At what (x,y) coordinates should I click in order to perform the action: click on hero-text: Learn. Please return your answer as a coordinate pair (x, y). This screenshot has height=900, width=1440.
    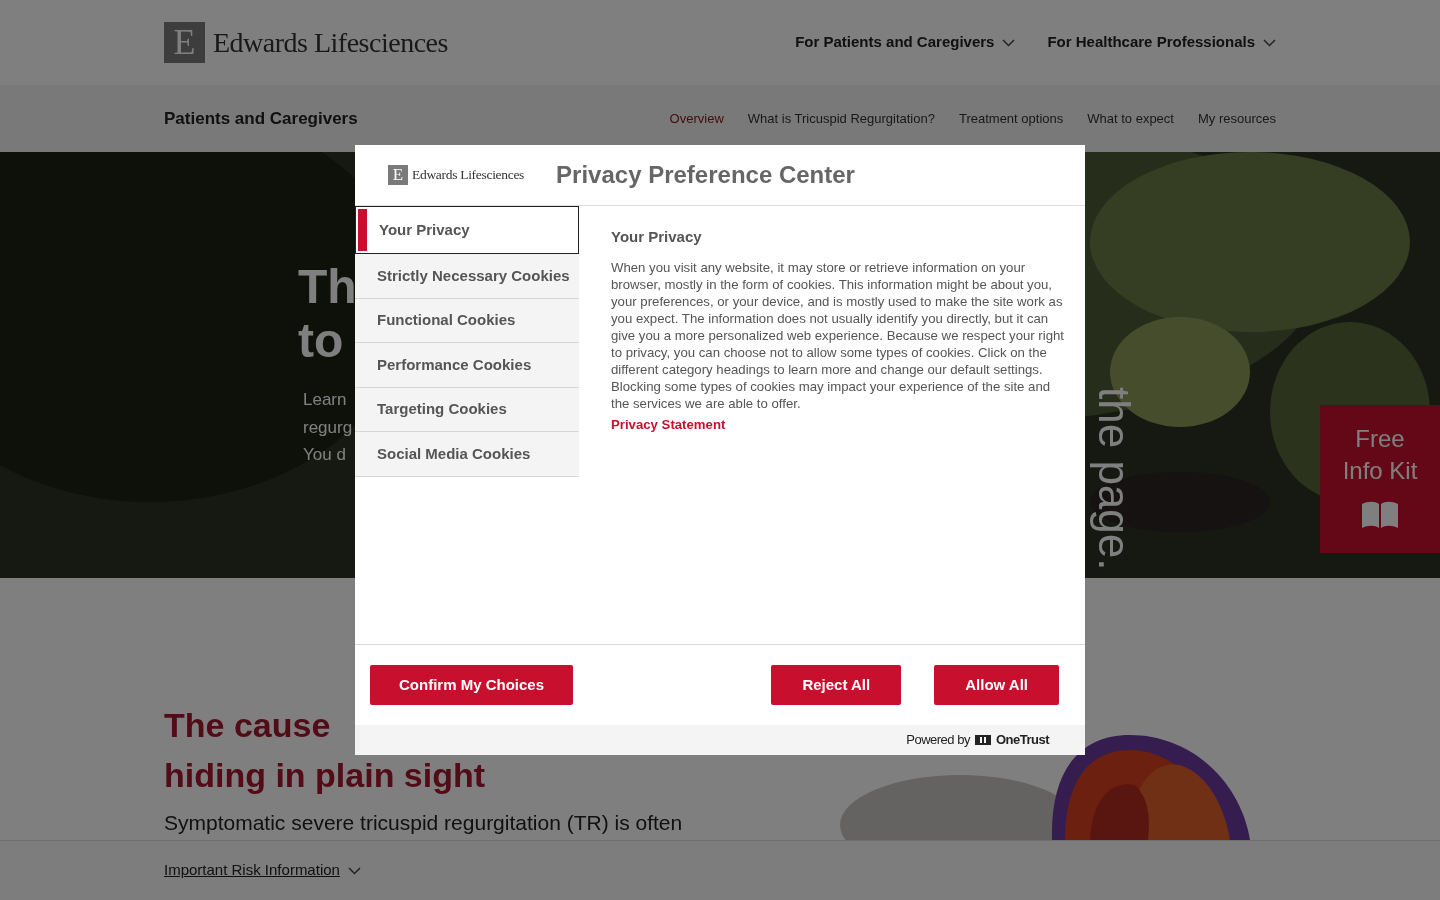
    Looking at the image, I should click on (325, 400).